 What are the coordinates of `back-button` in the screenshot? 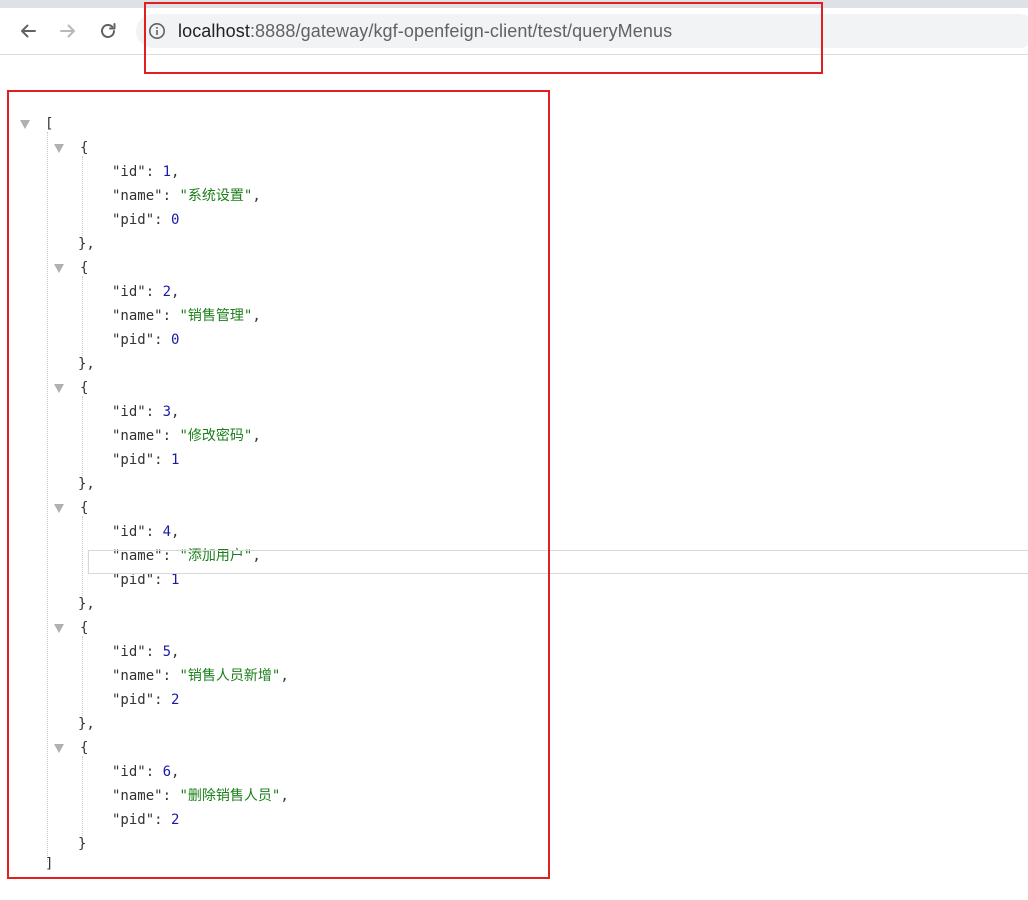 It's located at (28, 31).